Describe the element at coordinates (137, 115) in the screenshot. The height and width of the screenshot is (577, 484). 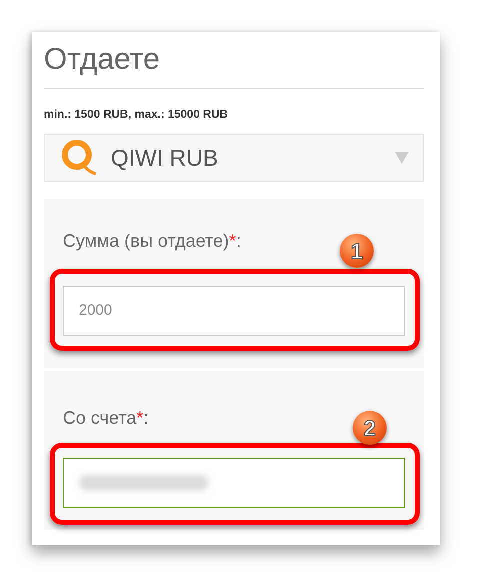
I see `limits-text: min.: 1500 RUB, max.: 15000 RUB` at that location.